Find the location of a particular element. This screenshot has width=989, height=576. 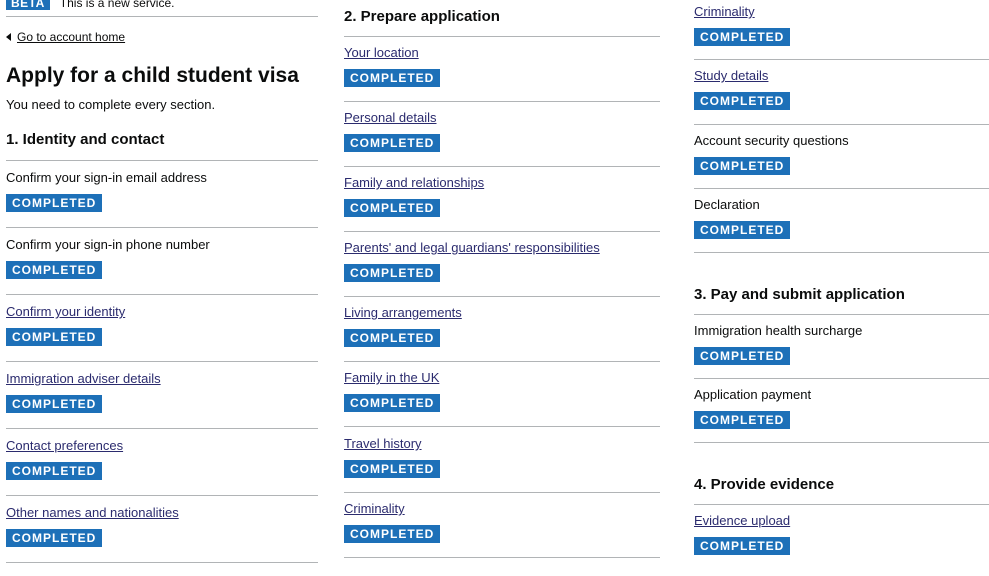

beta-tag: BETA is located at coordinates (28, 5).